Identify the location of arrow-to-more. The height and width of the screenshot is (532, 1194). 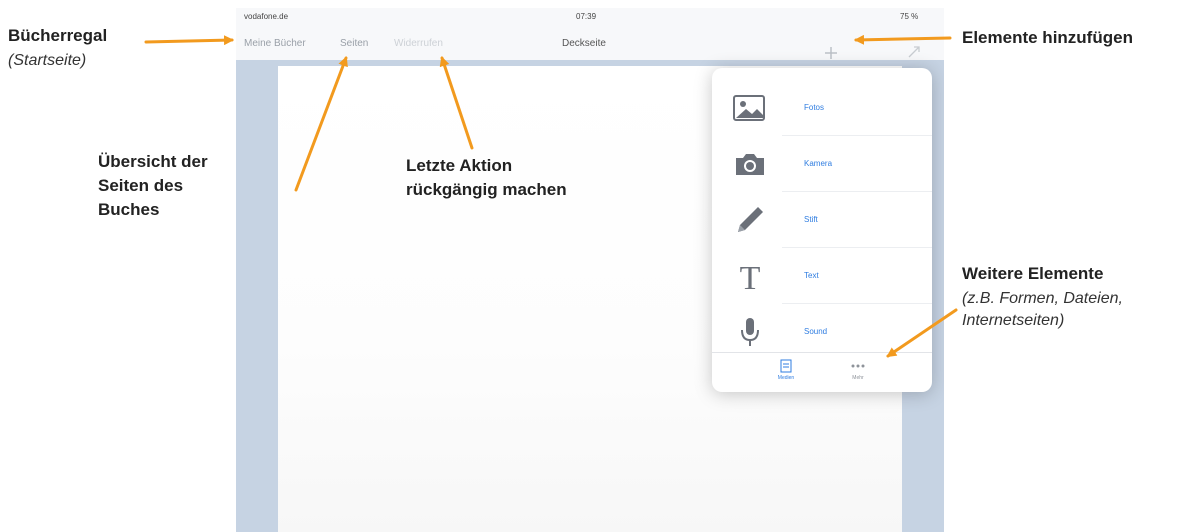
(922, 333).